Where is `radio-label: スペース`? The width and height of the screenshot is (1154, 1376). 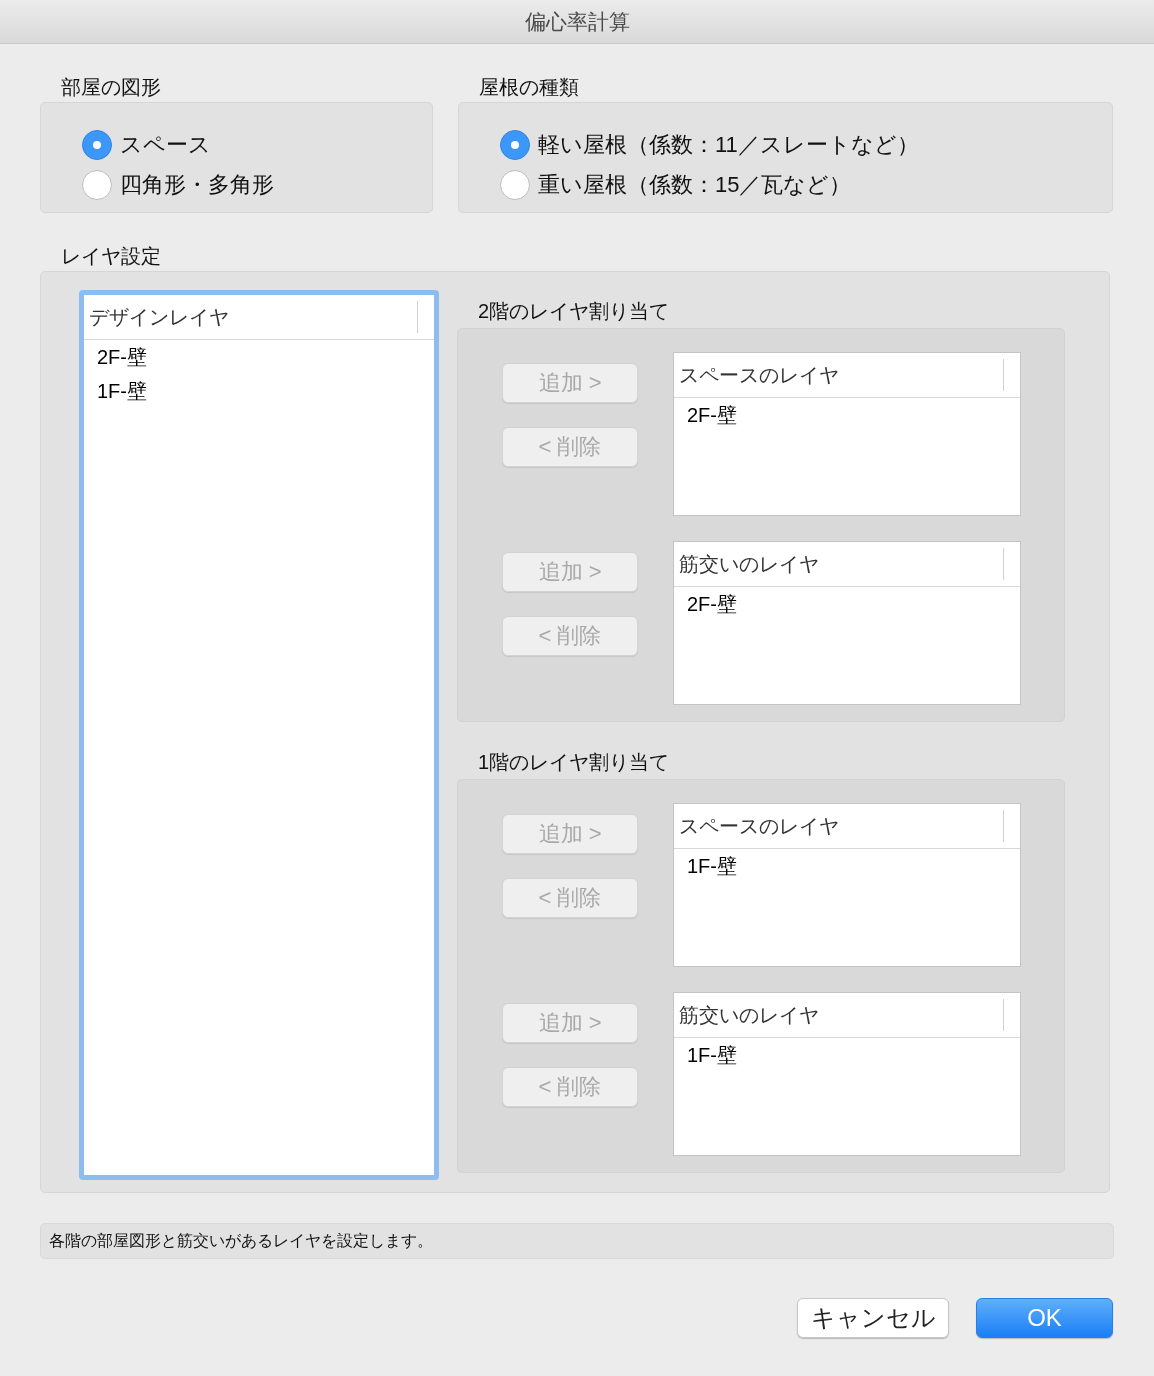
radio-label: スペース is located at coordinates (165, 145).